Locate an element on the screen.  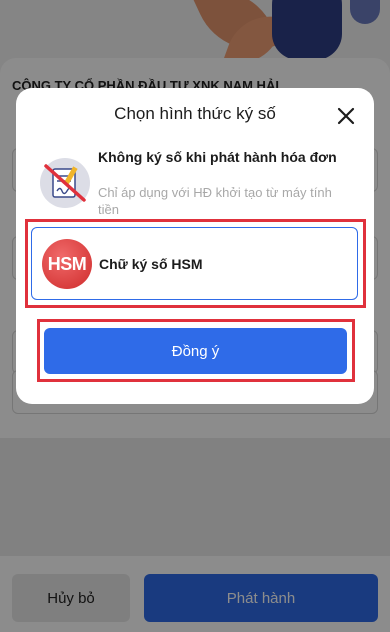
option-title: Chữ ký số HSM is located at coordinates (151, 264).